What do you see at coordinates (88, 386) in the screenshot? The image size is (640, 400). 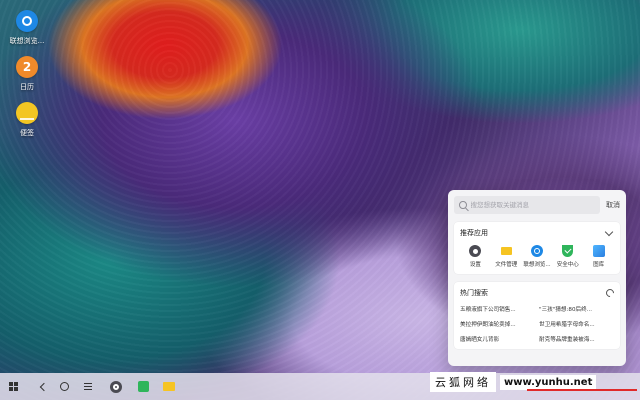 I see `menu-icon` at bounding box center [88, 386].